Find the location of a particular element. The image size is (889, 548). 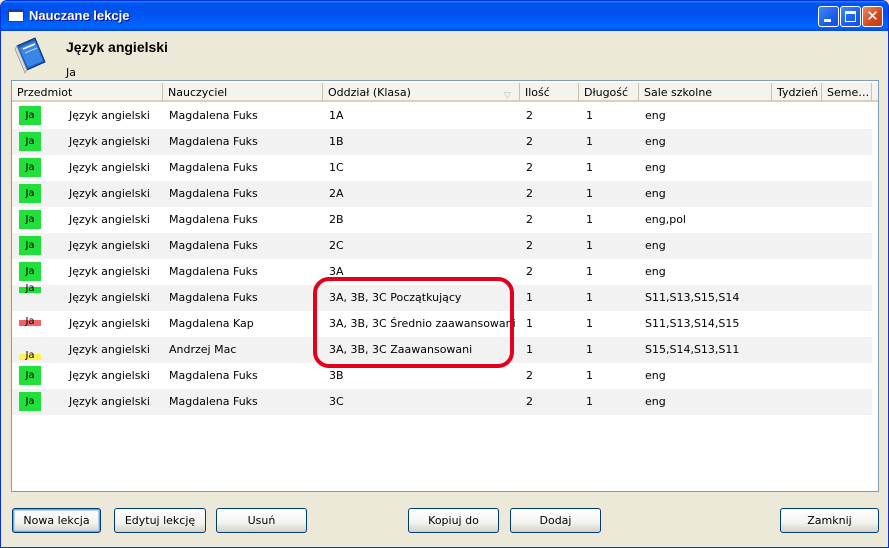

edit-lesson-button: Edytuj lekcję is located at coordinates (160, 520).